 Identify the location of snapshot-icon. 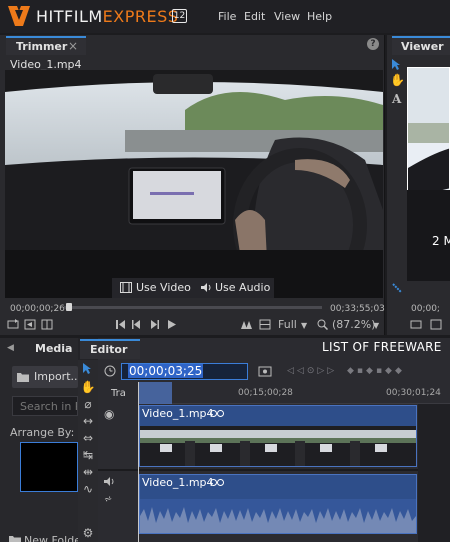
(265, 371).